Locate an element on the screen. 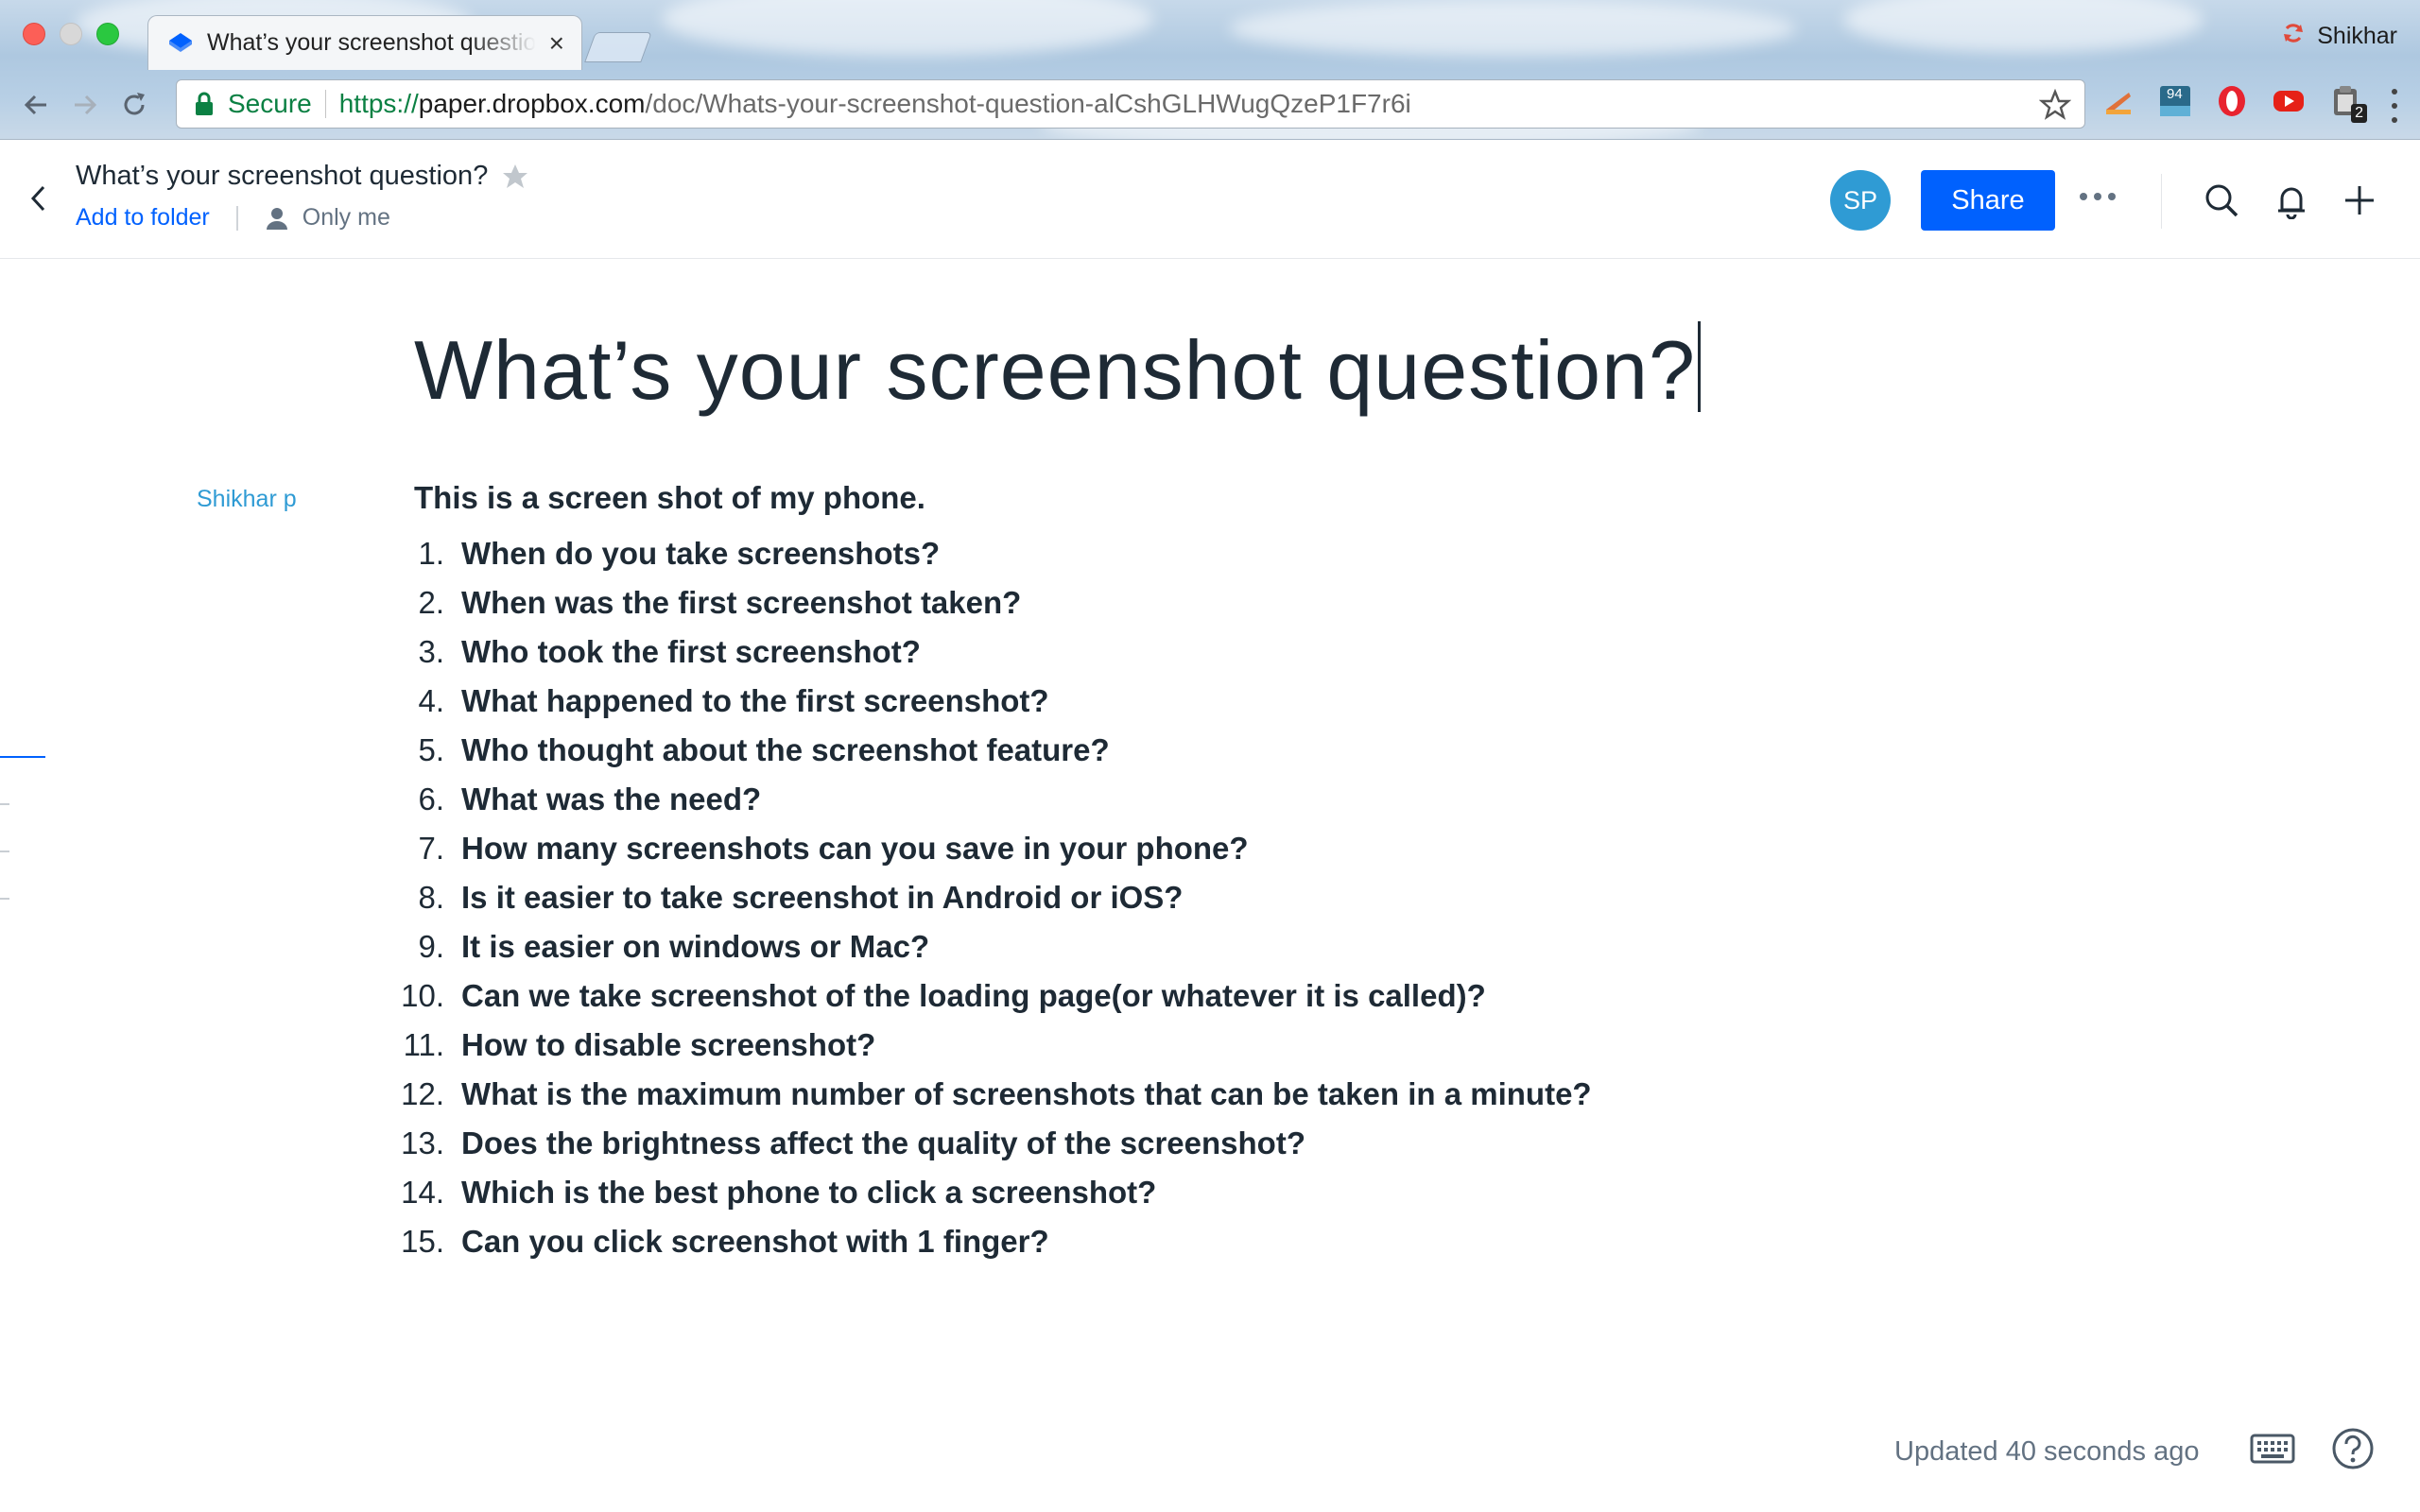 This screenshot has width=2420, height=1512. back-button is located at coordinates (35, 104).